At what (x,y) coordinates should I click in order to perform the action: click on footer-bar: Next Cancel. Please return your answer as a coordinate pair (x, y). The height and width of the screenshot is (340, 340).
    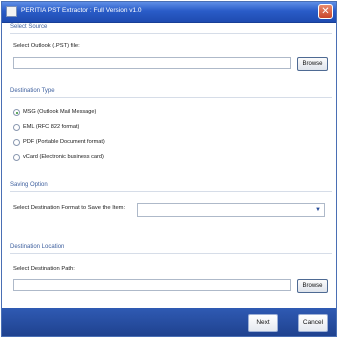
    Looking at the image, I should click on (169, 322).